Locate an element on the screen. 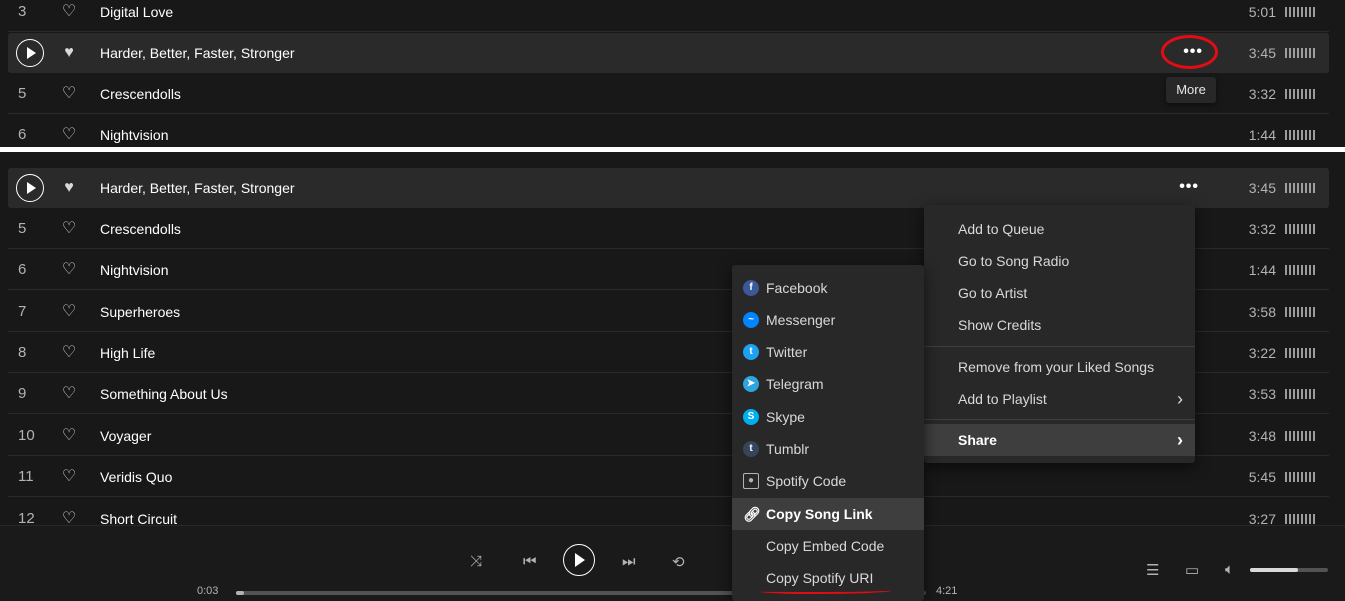 The width and height of the screenshot is (1345, 601). menu-item-label: Share is located at coordinates (977, 440).